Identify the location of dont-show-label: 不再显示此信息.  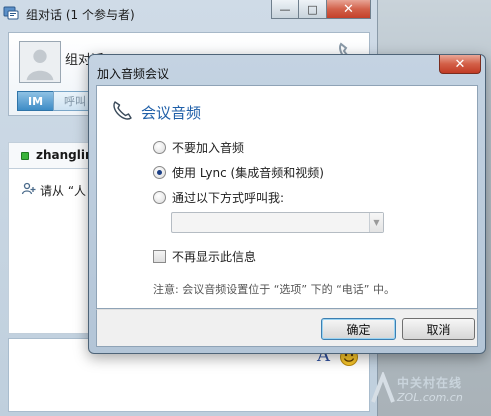
(214, 256).